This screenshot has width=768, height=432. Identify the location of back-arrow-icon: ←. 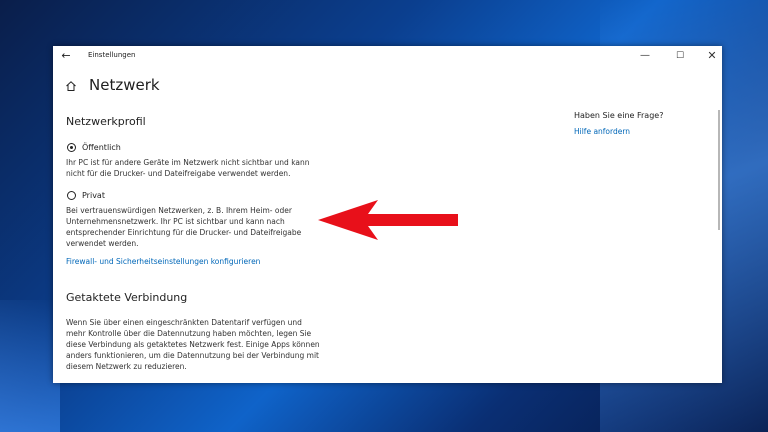
(66, 56).